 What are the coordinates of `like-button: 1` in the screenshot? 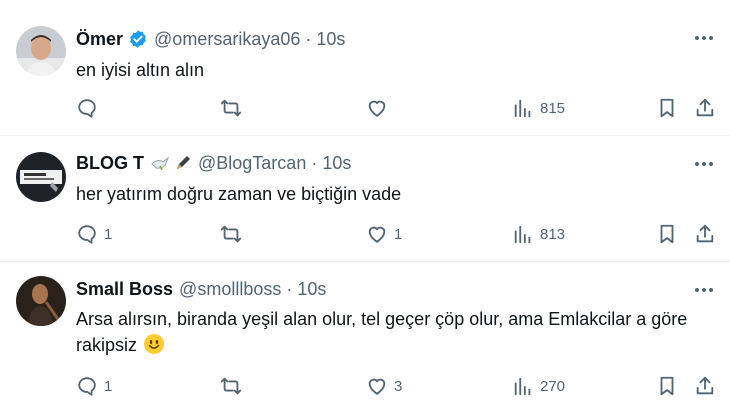 It's located at (384, 234).